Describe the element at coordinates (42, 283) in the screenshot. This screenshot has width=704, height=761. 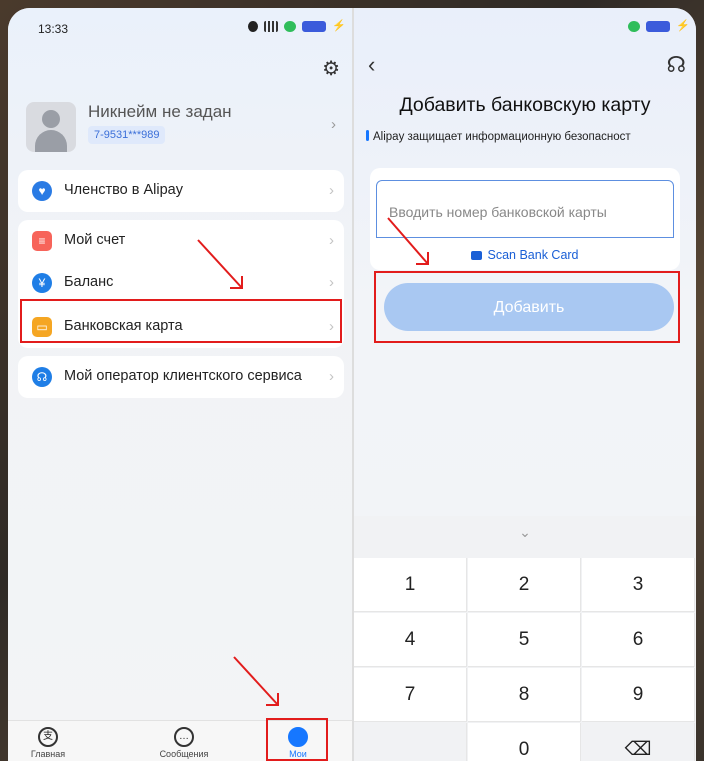
I see `balance-icon: ¥` at that location.